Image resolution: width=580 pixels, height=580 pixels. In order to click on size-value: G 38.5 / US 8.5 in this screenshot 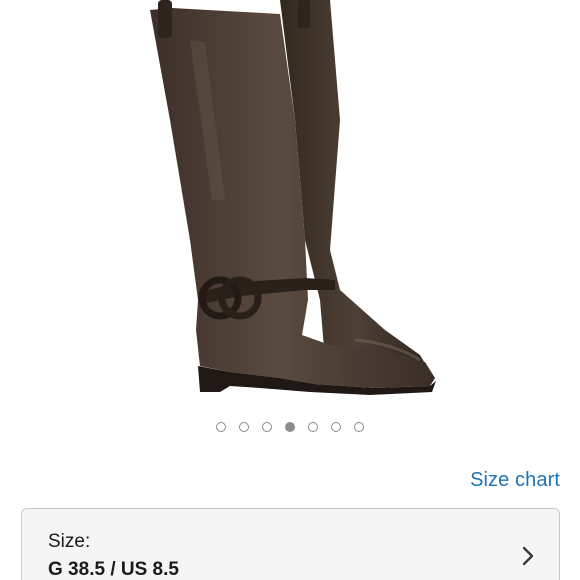, I will do `click(113, 569)`.